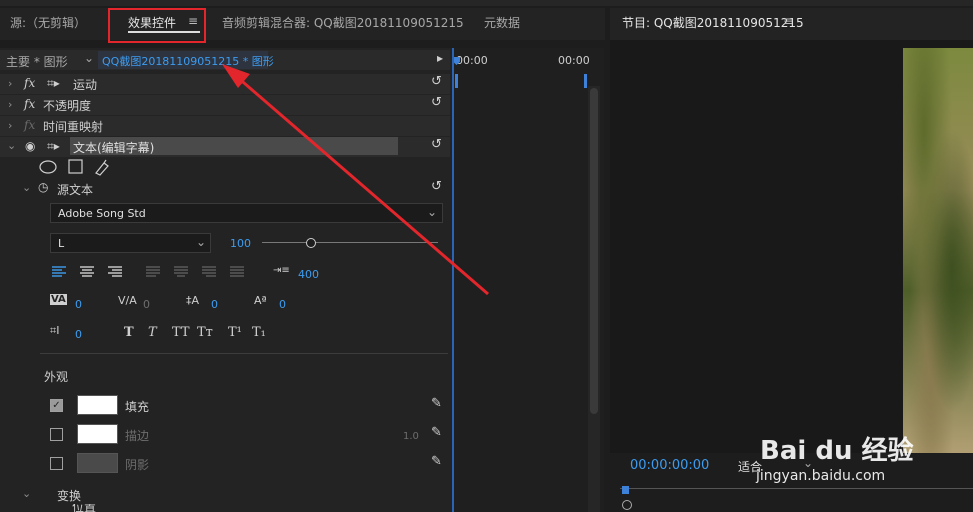 The height and width of the screenshot is (512, 973). I want to click on annotation-arrow, so click(355, 180).